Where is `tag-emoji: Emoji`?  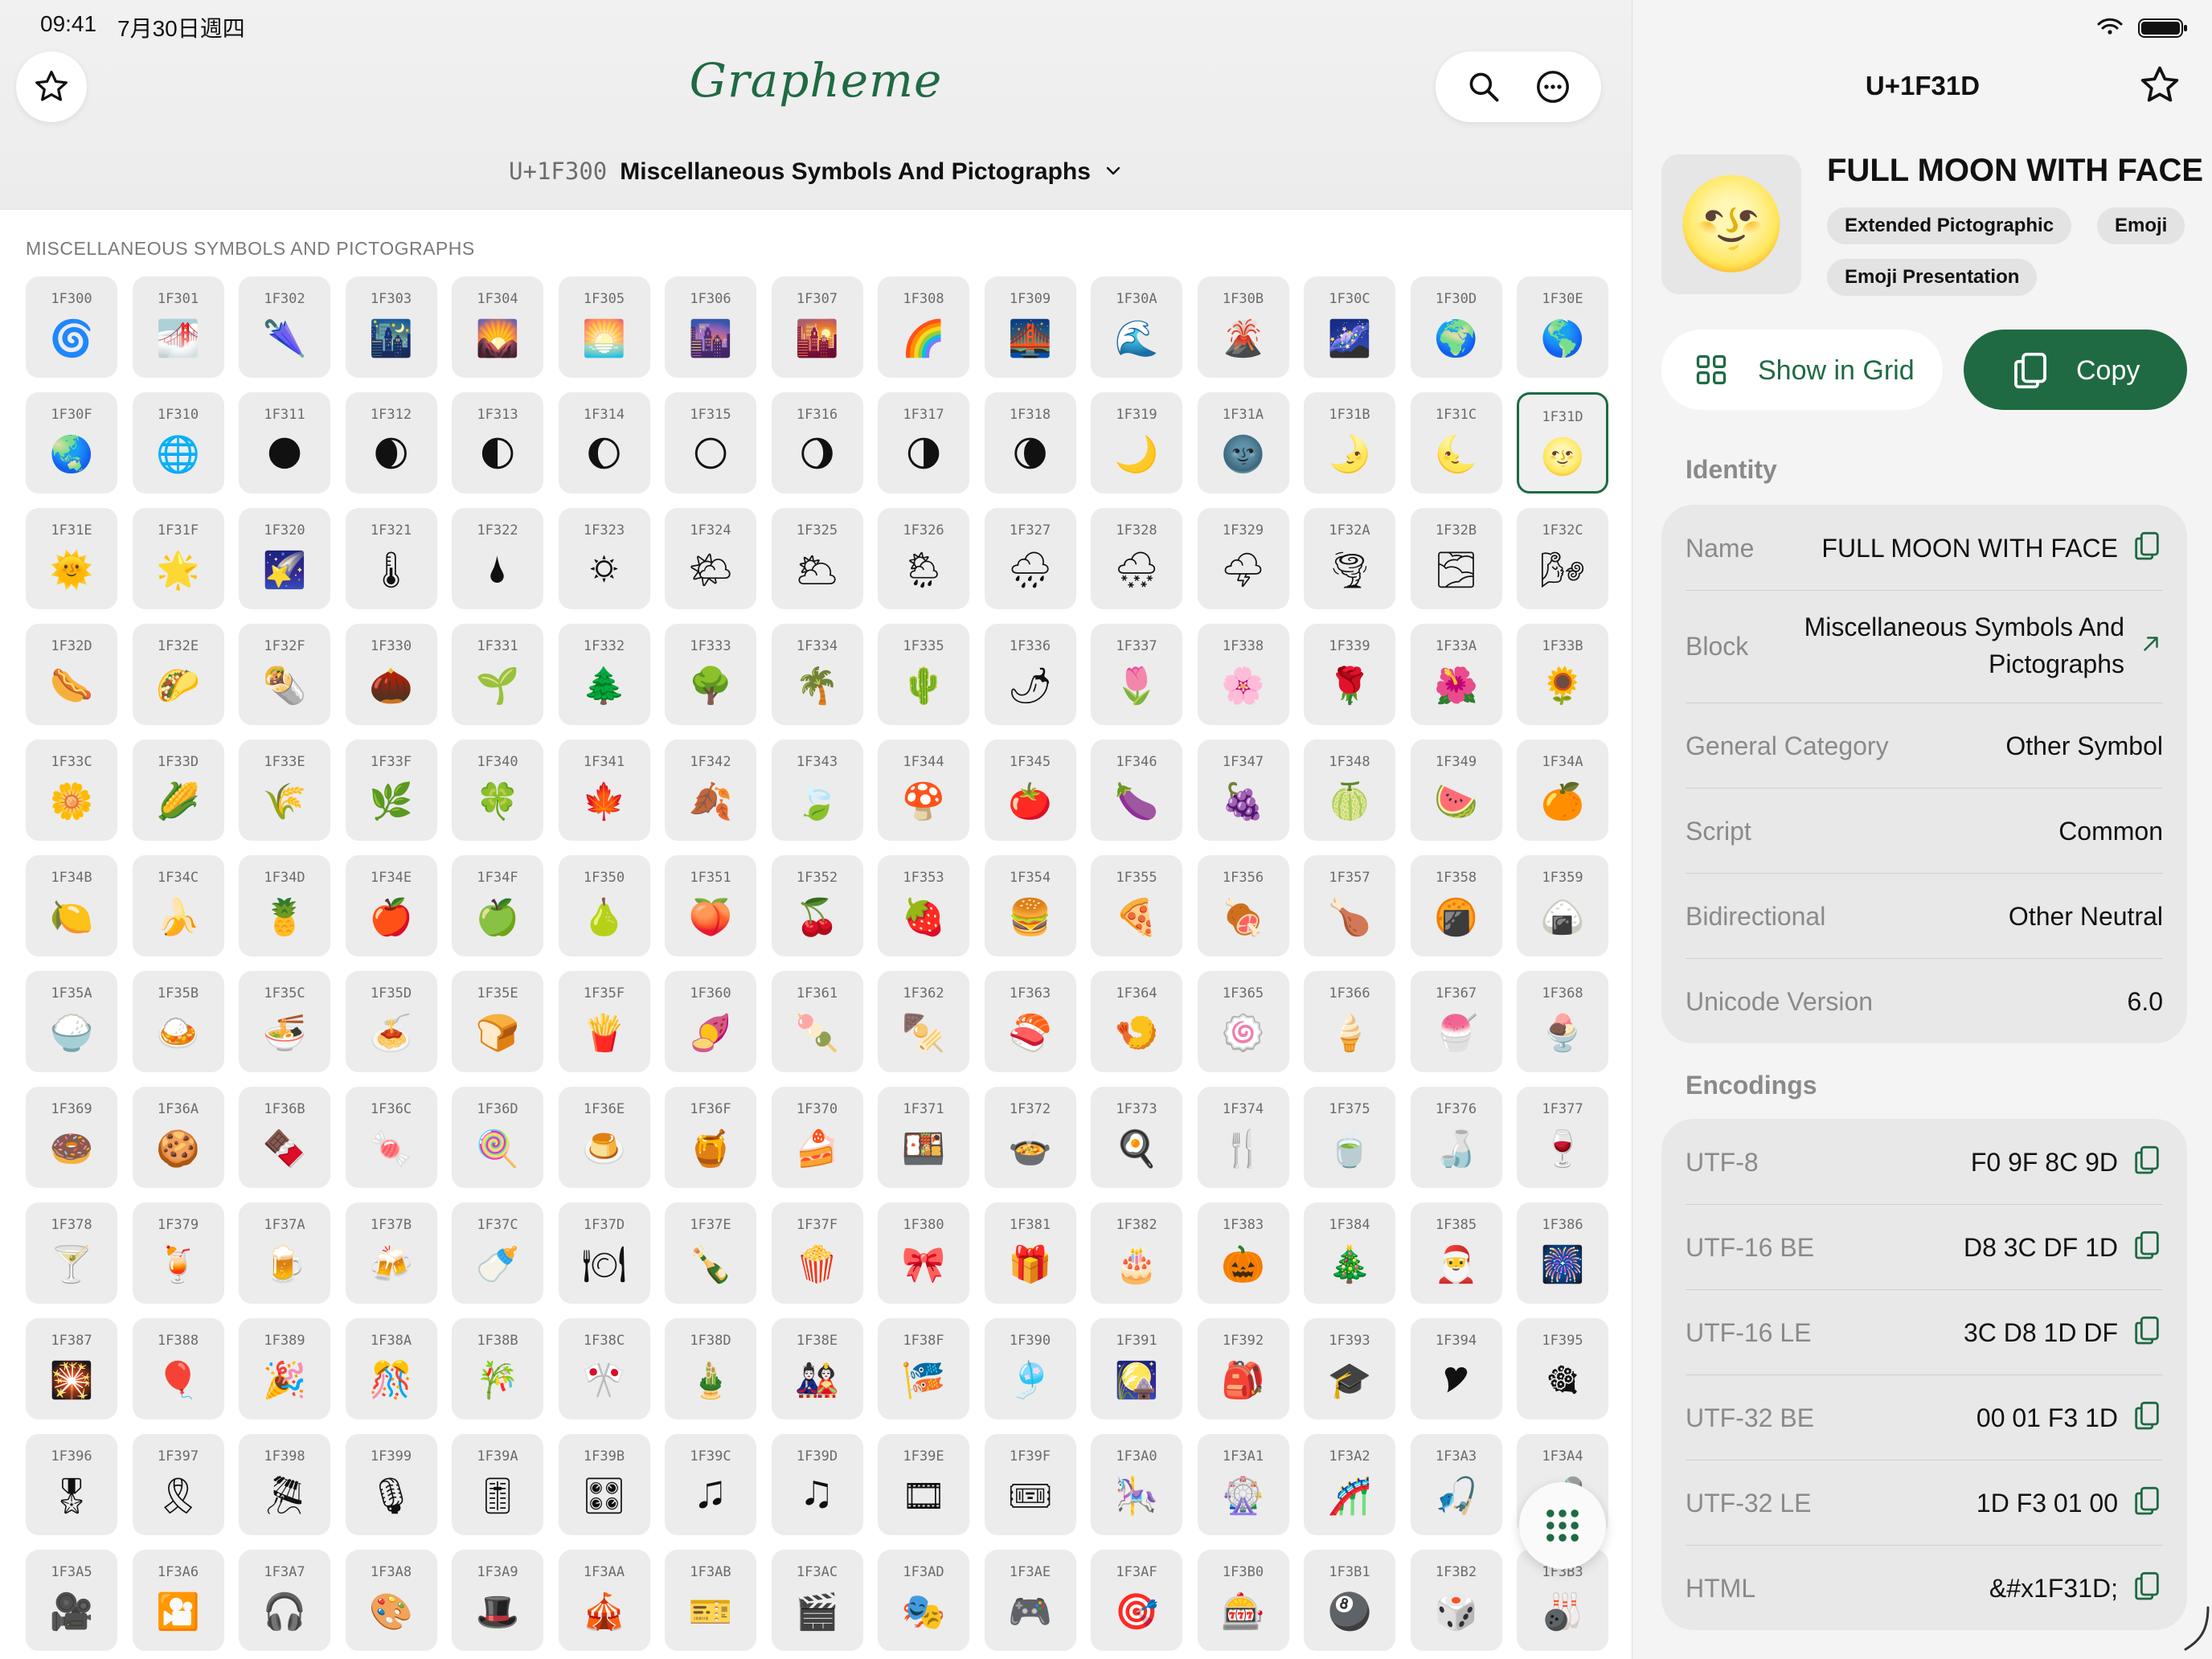
tag-emoji: Emoji is located at coordinates (2141, 226).